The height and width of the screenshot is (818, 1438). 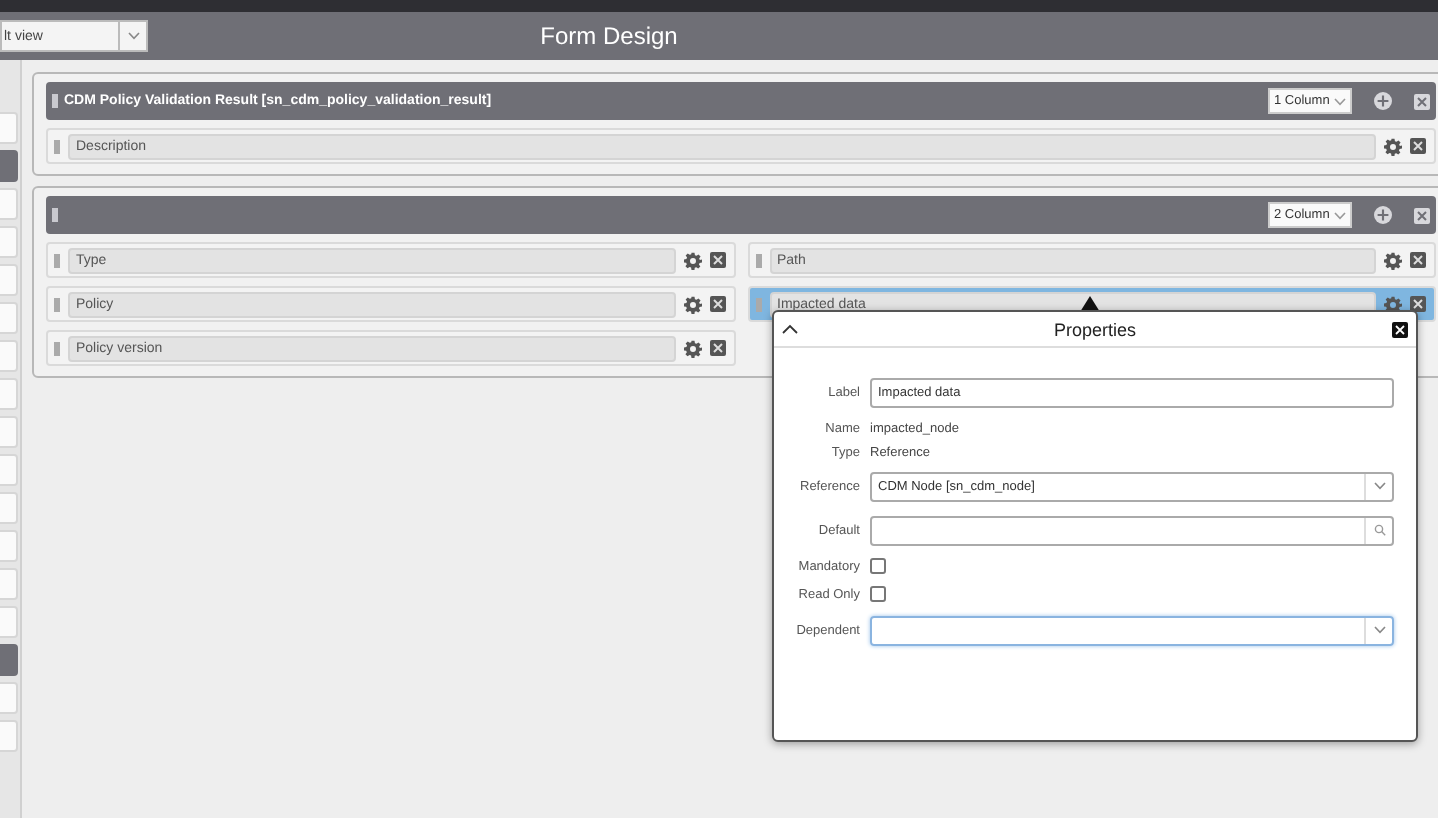 What do you see at coordinates (790, 329) in the screenshot?
I see `collapse-icon` at bounding box center [790, 329].